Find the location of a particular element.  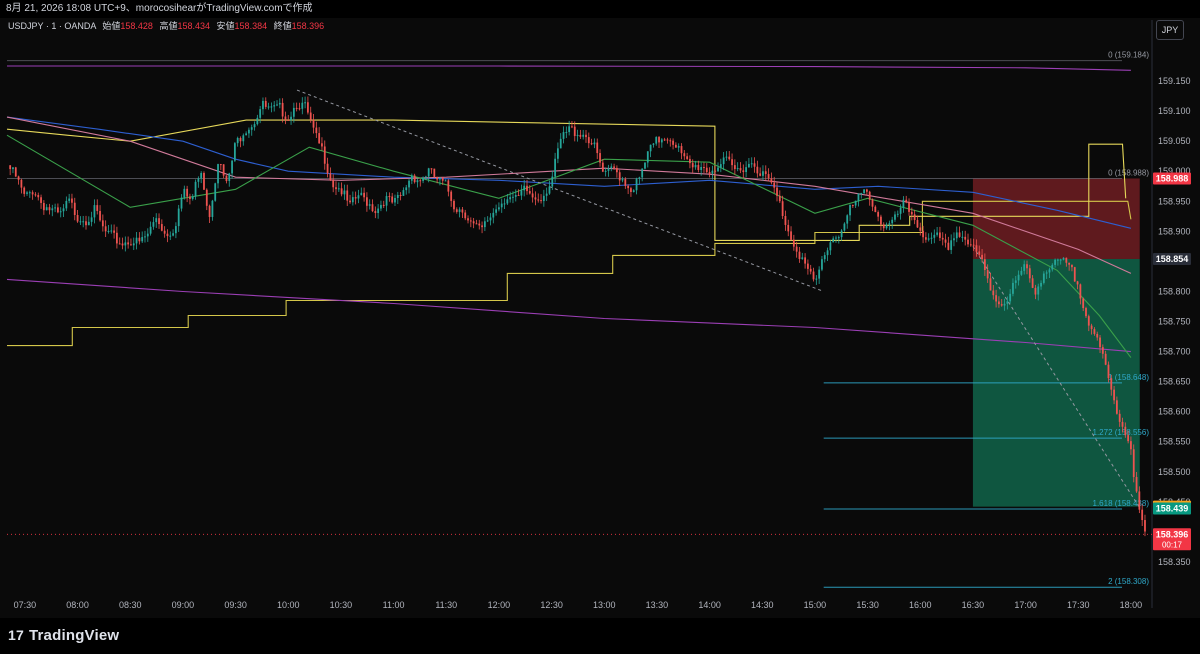

fib-level-label: 1.618 (158.438) is located at coordinates (1121, 503).